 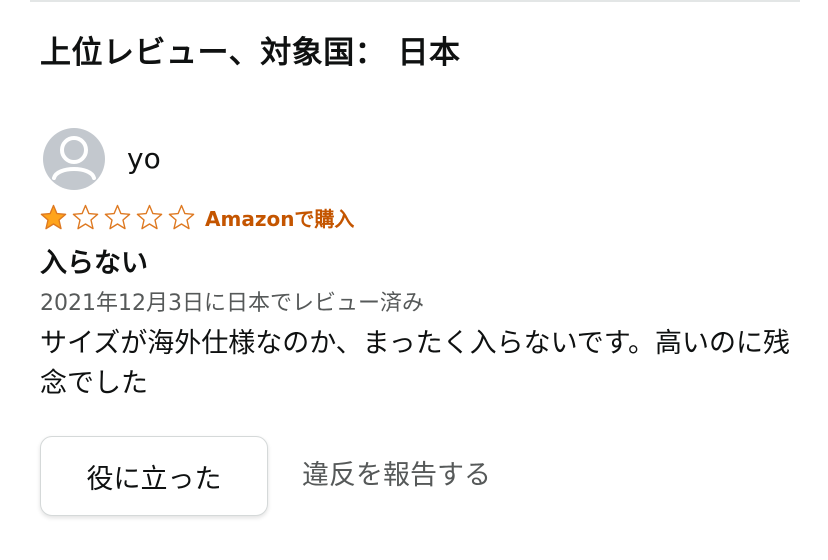 What do you see at coordinates (250, 53) in the screenshot?
I see `section-title: 上位レビュー、対象国： 日本` at bounding box center [250, 53].